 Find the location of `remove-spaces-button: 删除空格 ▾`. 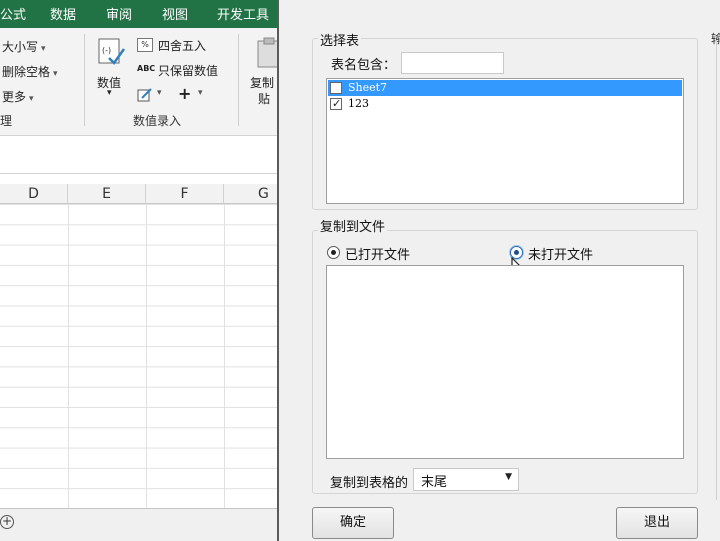

remove-spaces-button: 删除空格 ▾ is located at coordinates (30, 71).